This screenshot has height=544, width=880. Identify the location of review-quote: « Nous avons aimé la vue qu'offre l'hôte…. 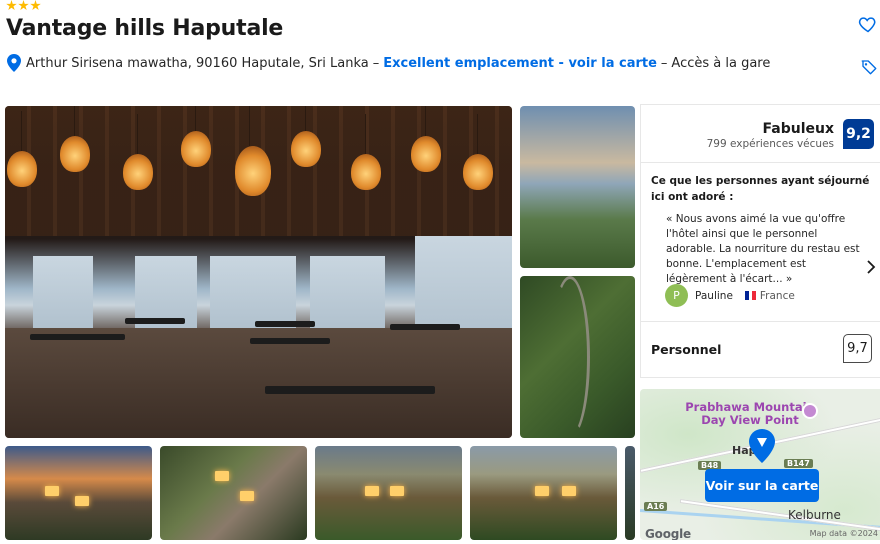
(763, 249).